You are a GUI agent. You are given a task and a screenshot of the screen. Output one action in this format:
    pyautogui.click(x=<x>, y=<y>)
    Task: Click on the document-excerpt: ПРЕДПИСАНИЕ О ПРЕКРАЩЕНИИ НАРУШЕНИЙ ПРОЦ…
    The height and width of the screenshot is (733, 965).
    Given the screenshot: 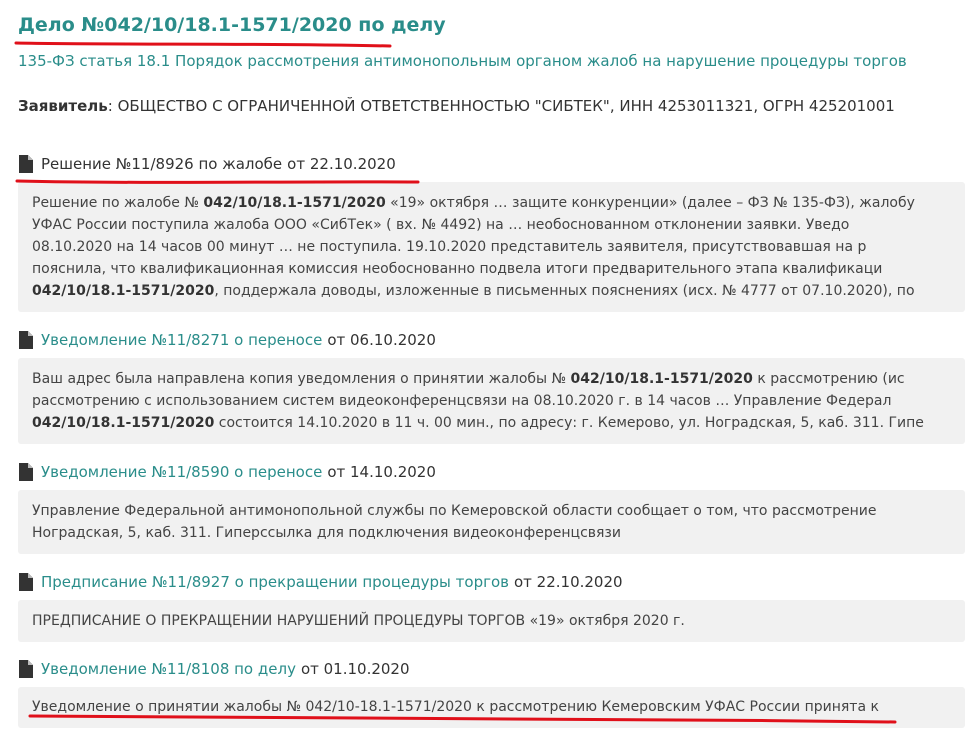 What is the action you would take?
    pyautogui.click(x=491, y=621)
    